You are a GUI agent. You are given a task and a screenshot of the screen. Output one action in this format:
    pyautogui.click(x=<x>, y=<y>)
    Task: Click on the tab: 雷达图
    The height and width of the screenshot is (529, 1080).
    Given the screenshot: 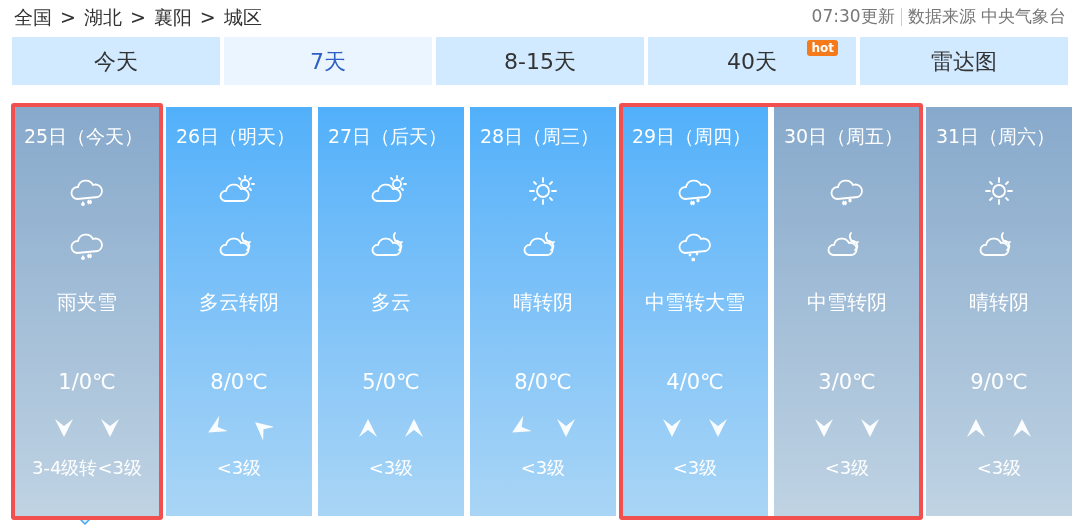 What is the action you would take?
    pyautogui.click(x=964, y=61)
    